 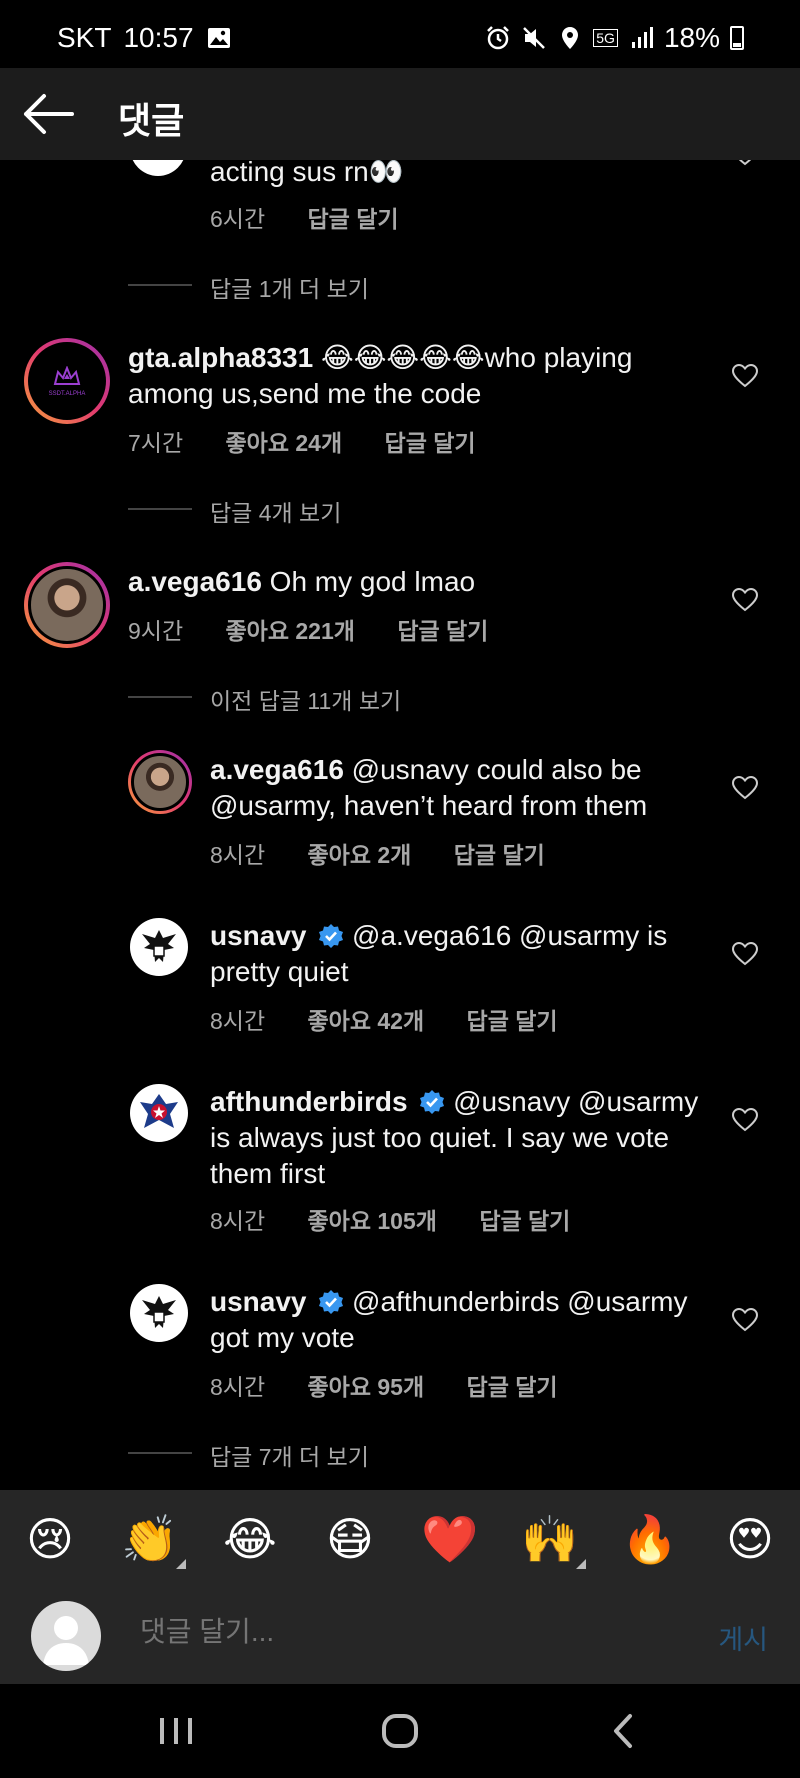 I want to click on view-previous-replies: 이전 답글 11개 보기, so click(x=305, y=699).